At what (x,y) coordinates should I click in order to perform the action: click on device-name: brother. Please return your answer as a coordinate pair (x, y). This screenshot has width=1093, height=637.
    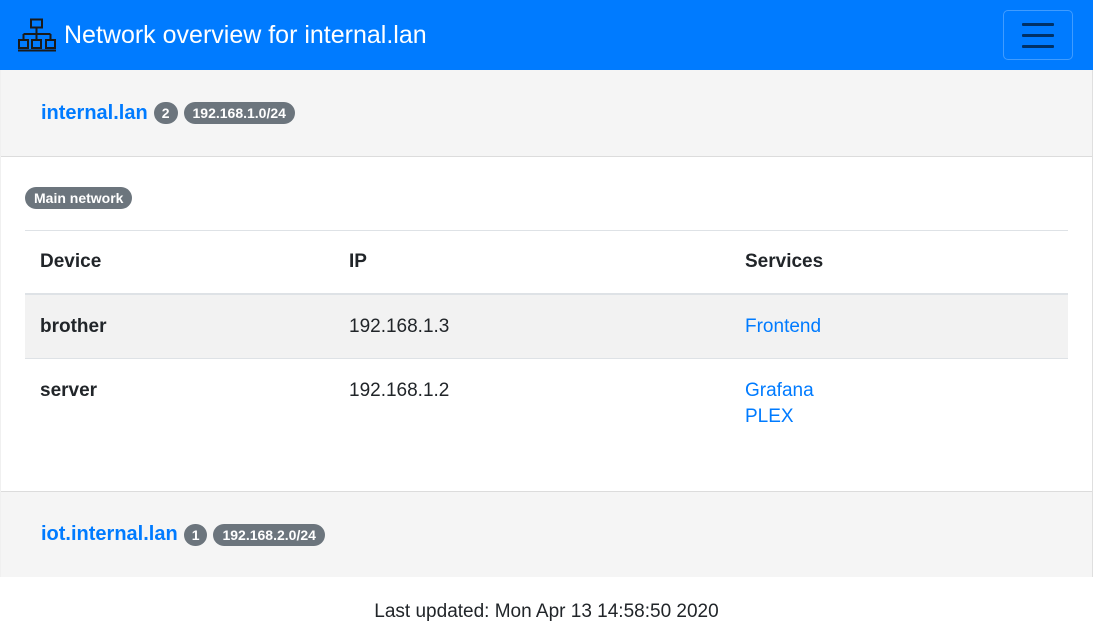
    Looking at the image, I should click on (73, 326).